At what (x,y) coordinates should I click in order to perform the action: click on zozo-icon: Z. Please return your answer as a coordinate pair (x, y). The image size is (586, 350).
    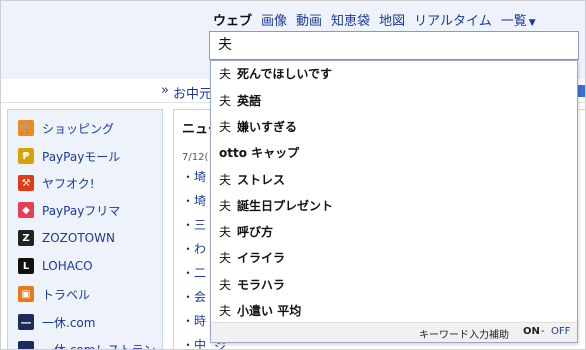
    Looking at the image, I should click on (26, 238).